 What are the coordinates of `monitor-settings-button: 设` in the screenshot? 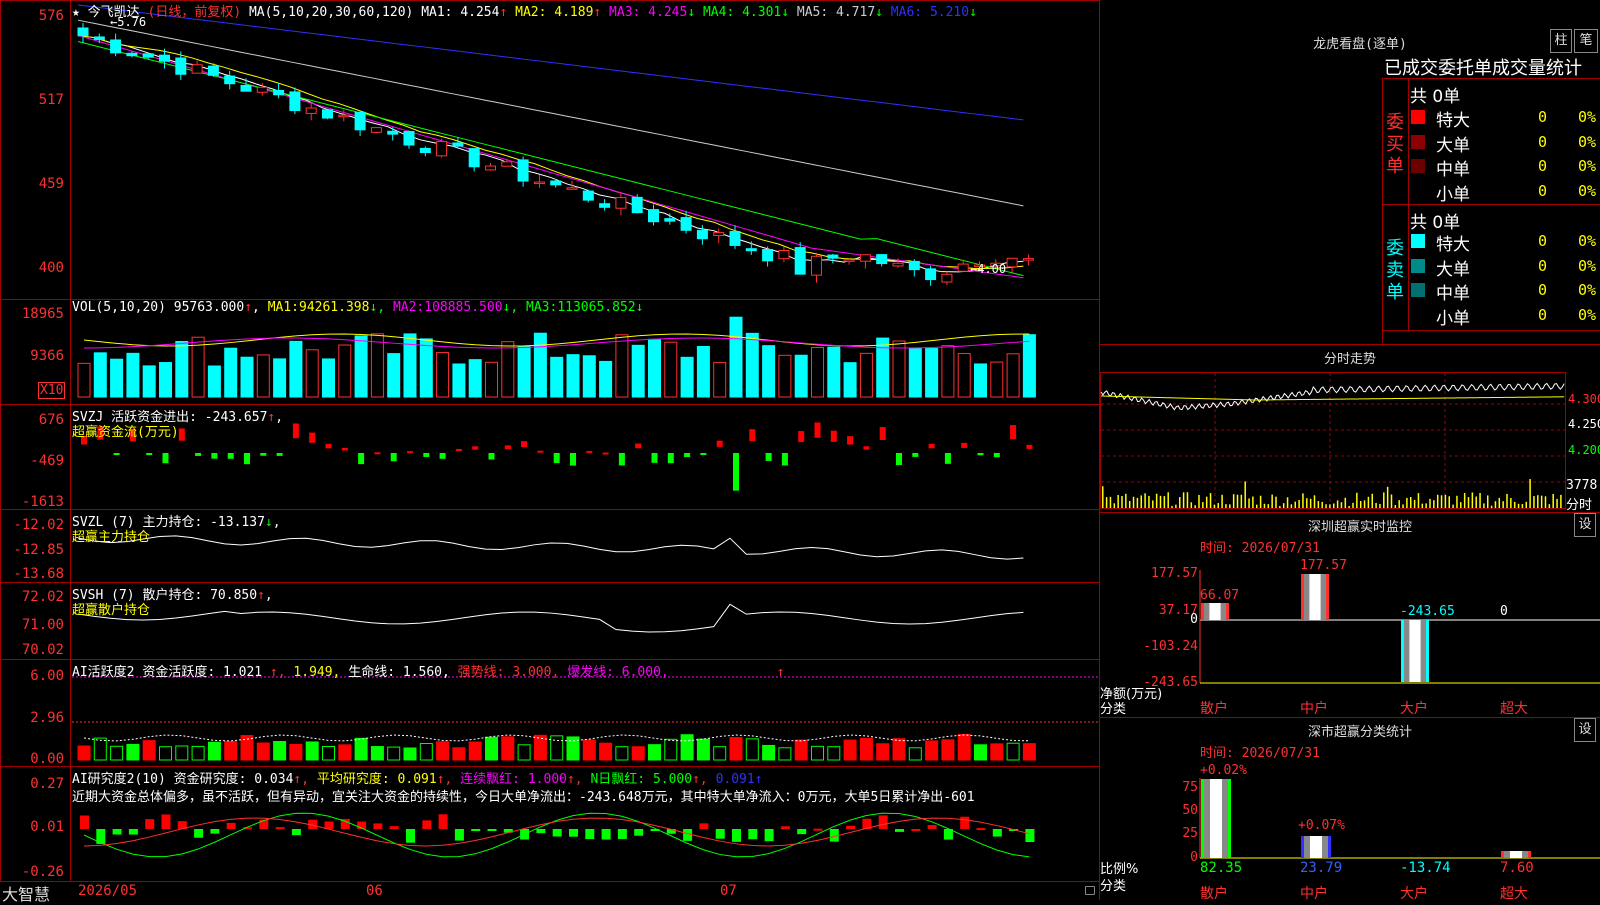 It's located at (1585, 525).